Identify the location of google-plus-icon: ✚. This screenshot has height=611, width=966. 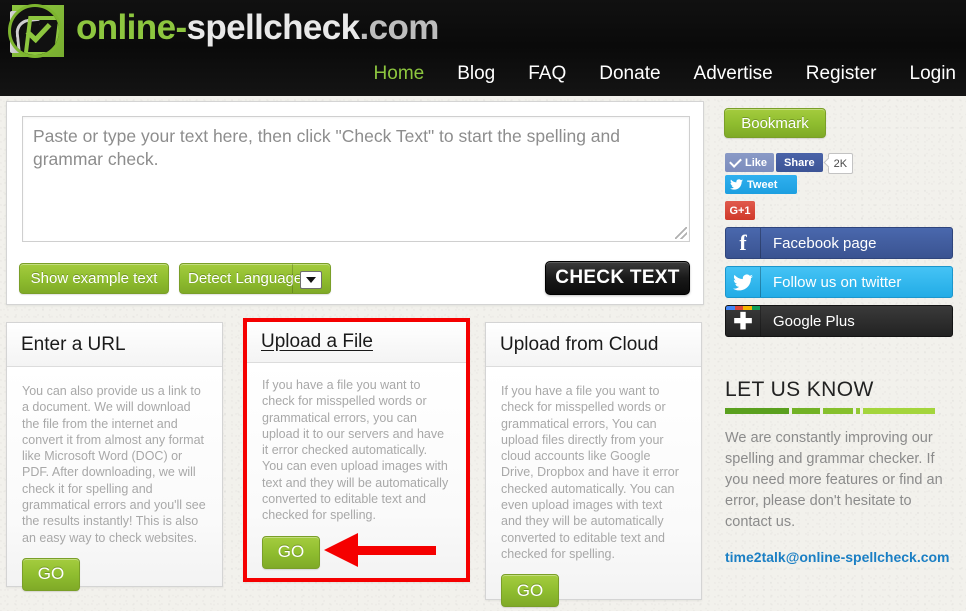
(743, 321).